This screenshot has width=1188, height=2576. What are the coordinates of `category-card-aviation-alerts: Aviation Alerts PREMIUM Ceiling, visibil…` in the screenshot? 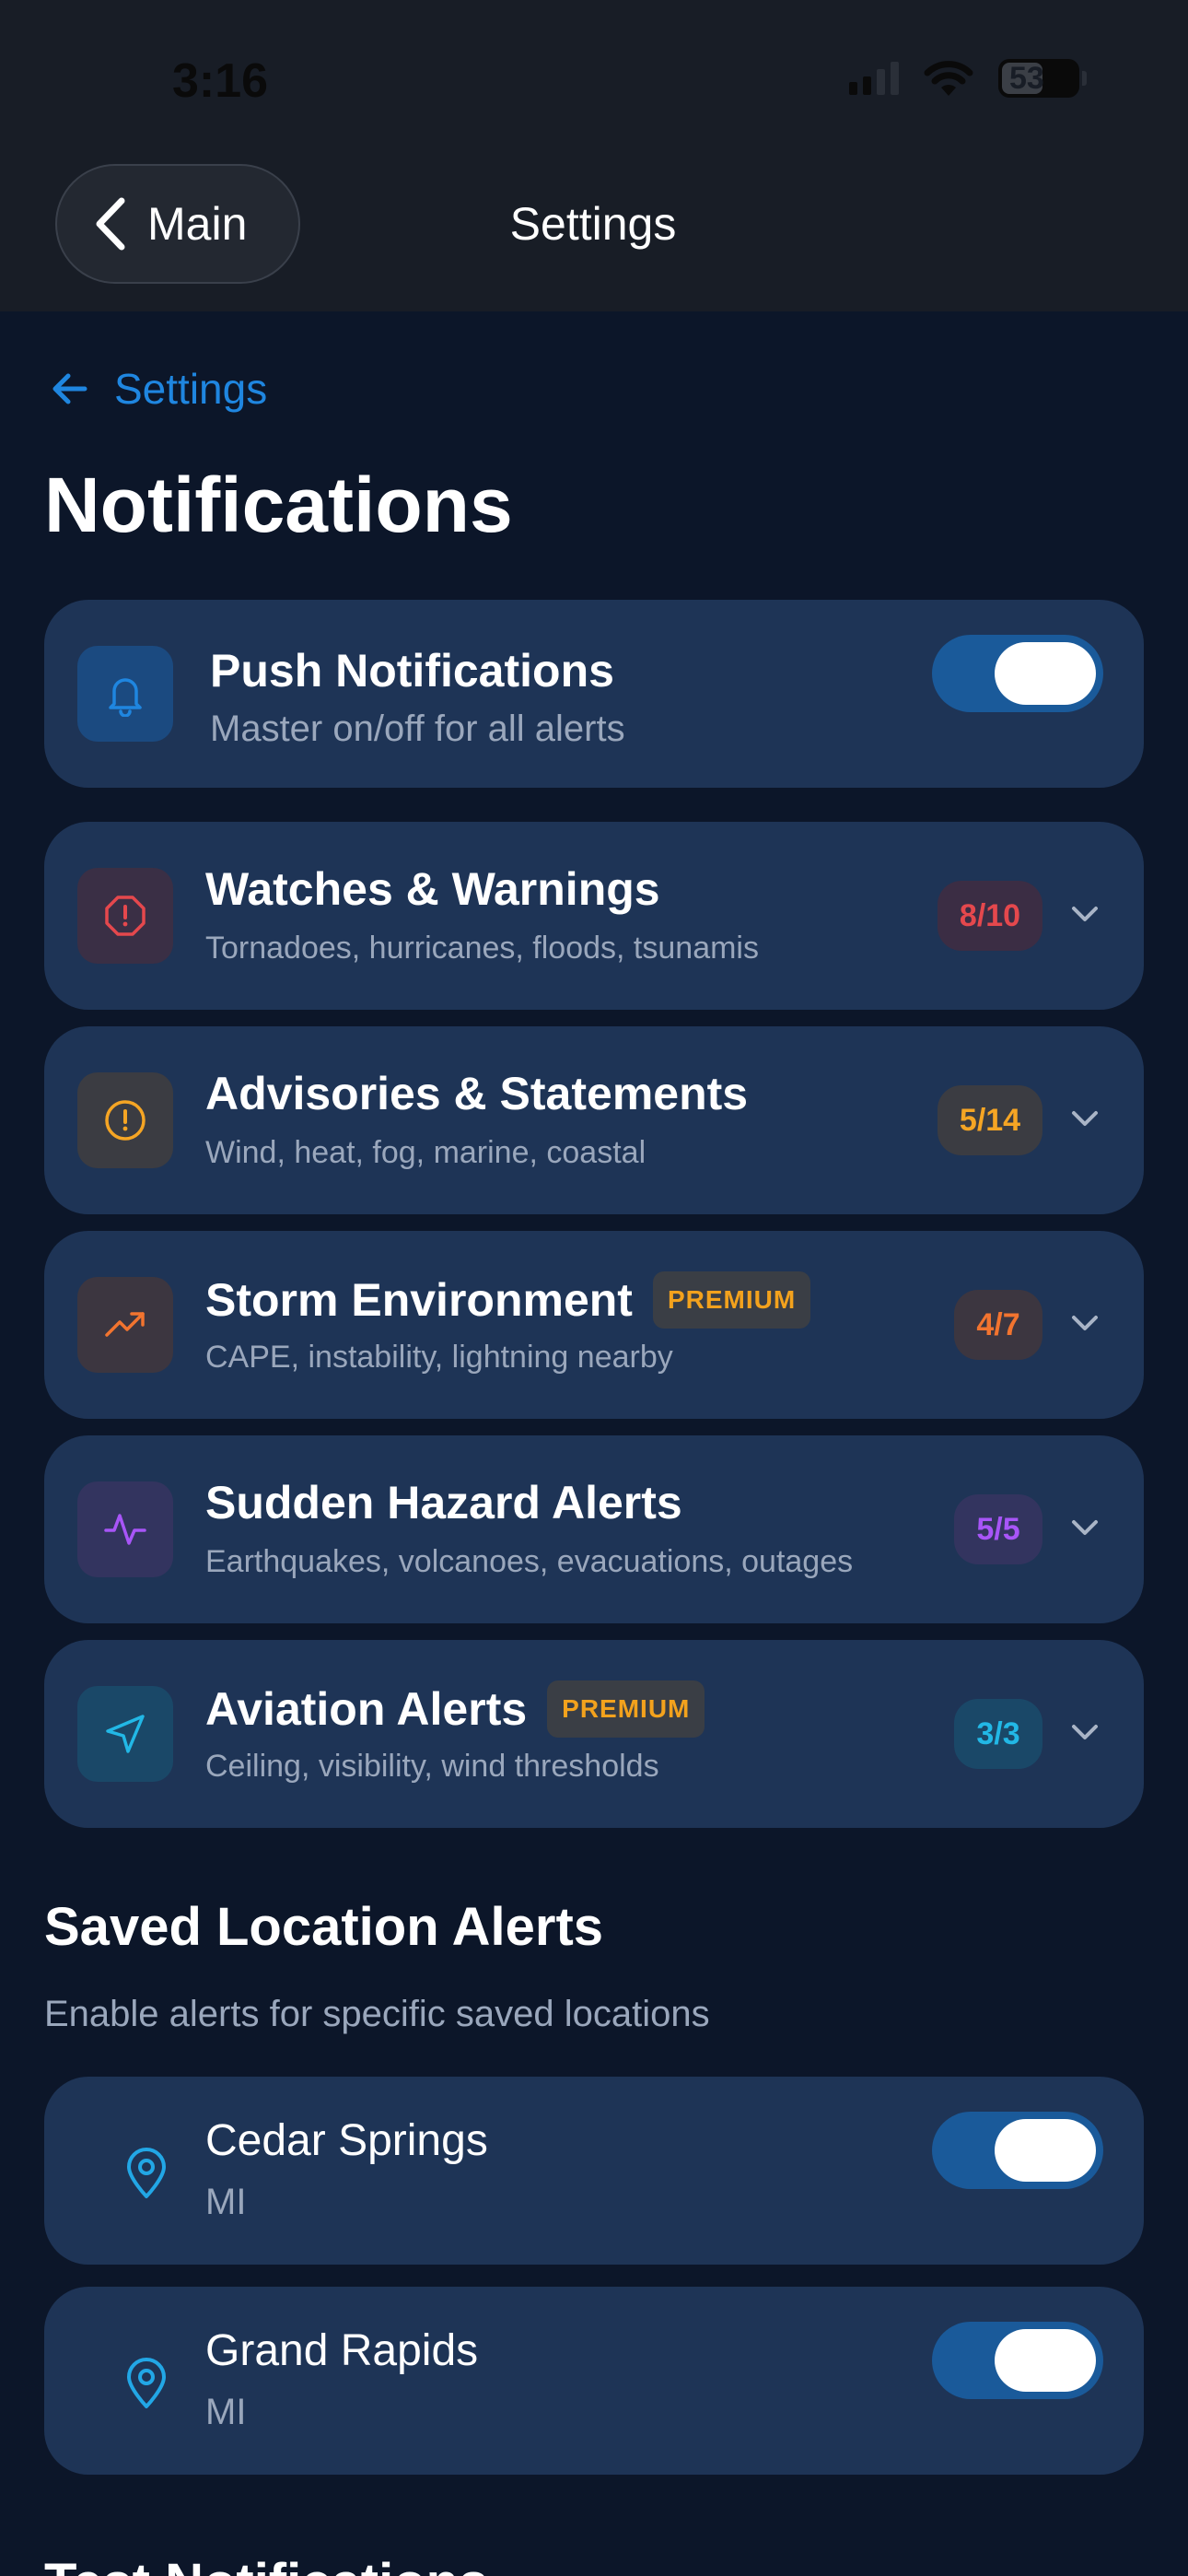 It's located at (594, 1734).